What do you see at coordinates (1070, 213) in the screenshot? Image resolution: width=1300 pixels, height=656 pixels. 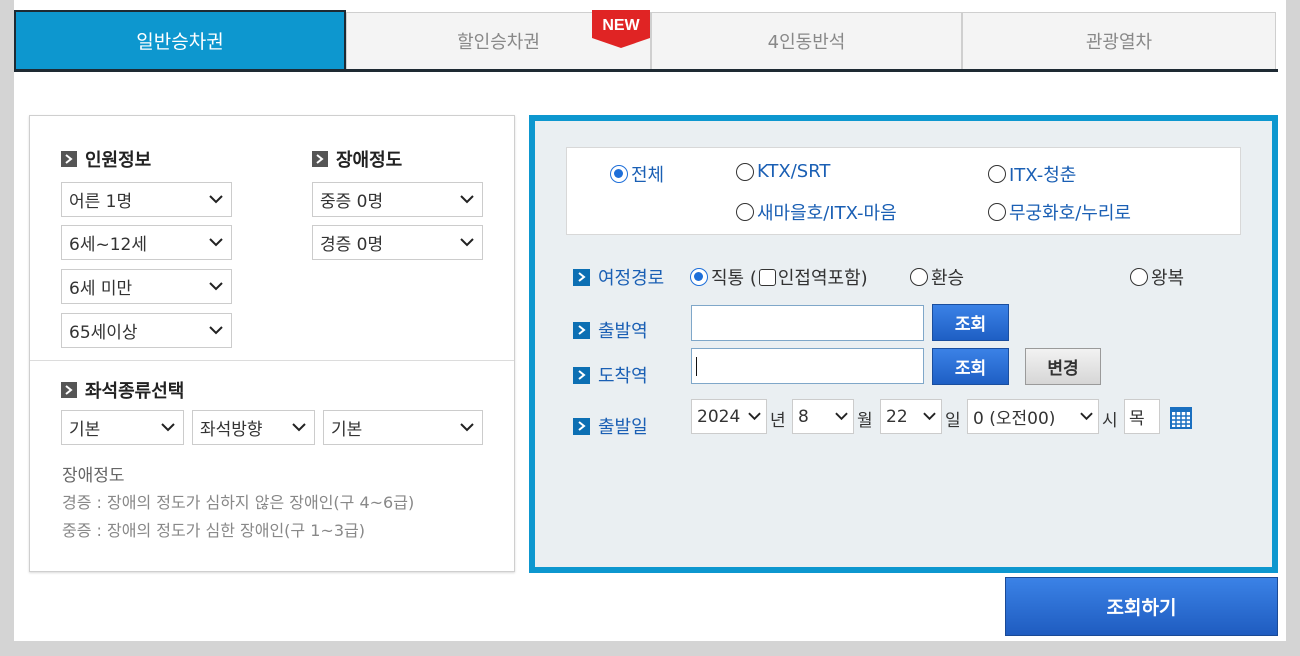 I see `option-label: 무궁화호/누리로` at bounding box center [1070, 213].